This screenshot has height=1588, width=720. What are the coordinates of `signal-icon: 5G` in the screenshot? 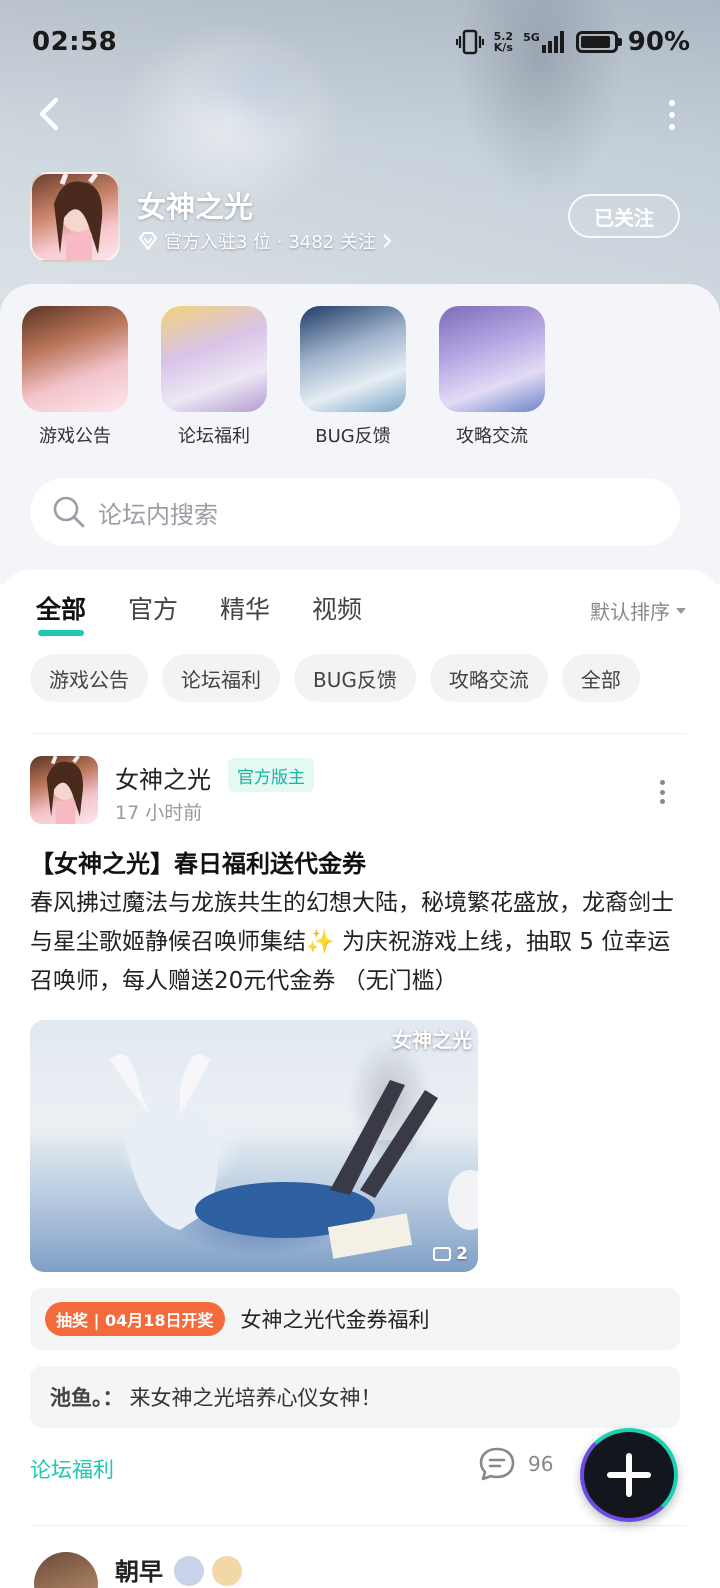 It's located at (544, 42).